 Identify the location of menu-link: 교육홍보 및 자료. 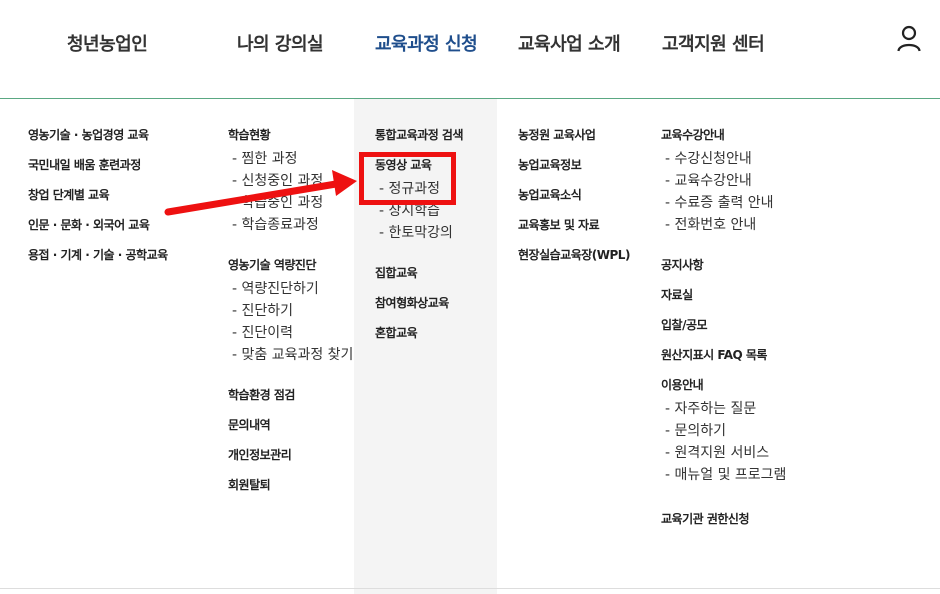
(574, 229).